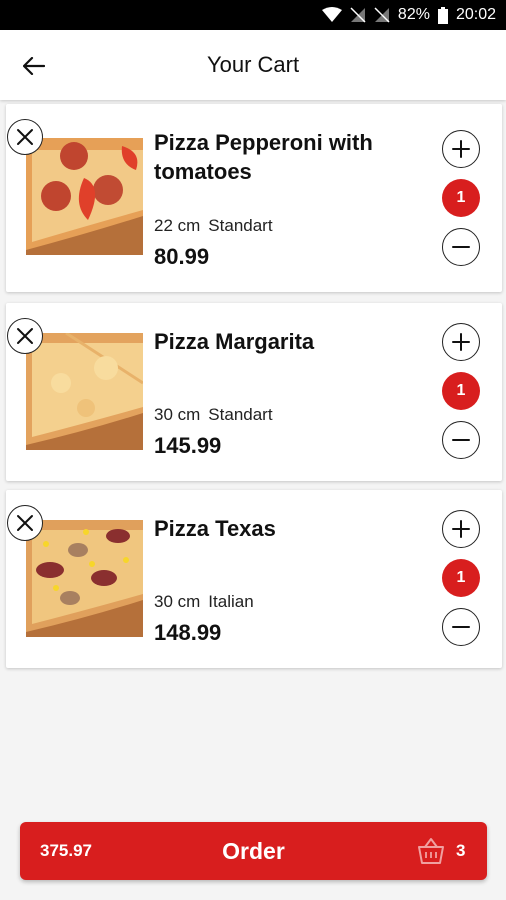 This screenshot has width=506, height=900. I want to click on back-arrow-icon, so click(34, 66).